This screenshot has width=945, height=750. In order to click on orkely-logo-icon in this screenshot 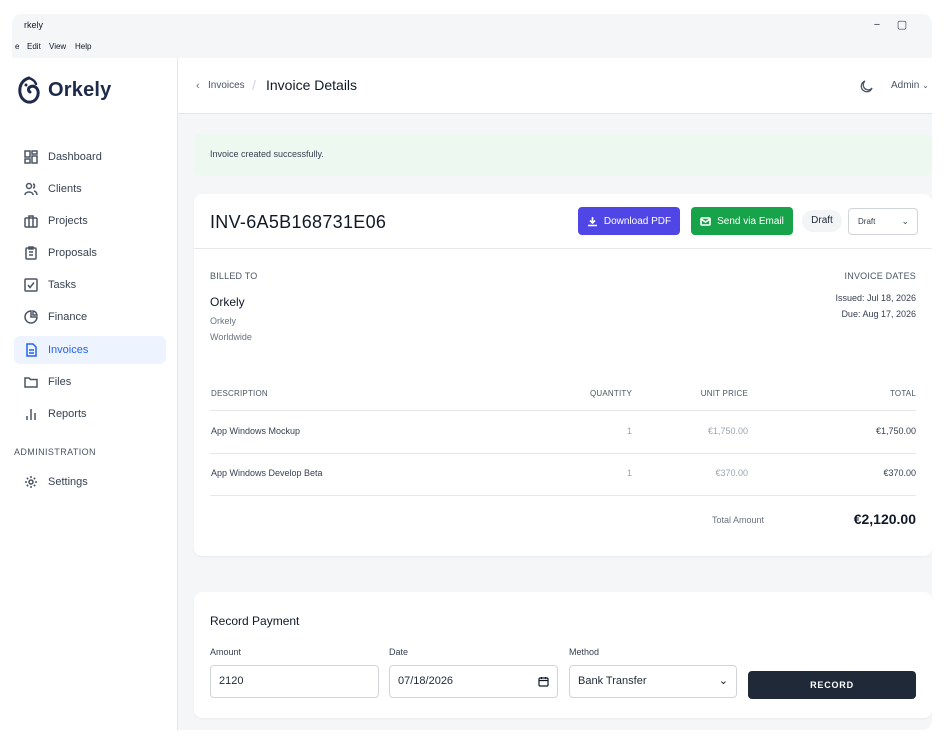, I will do `click(29, 90)`.